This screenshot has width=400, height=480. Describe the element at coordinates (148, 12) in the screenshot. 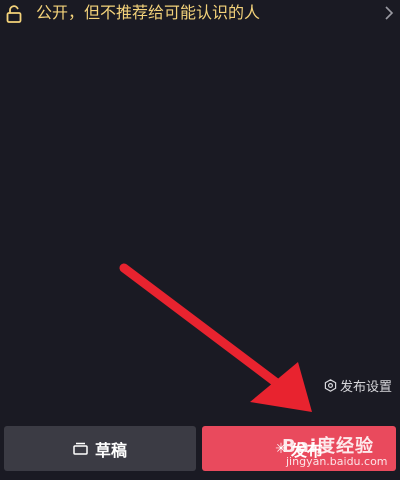

I see `privacy-setting-label: 公开，但不推荐给可能认识的人` at that location.